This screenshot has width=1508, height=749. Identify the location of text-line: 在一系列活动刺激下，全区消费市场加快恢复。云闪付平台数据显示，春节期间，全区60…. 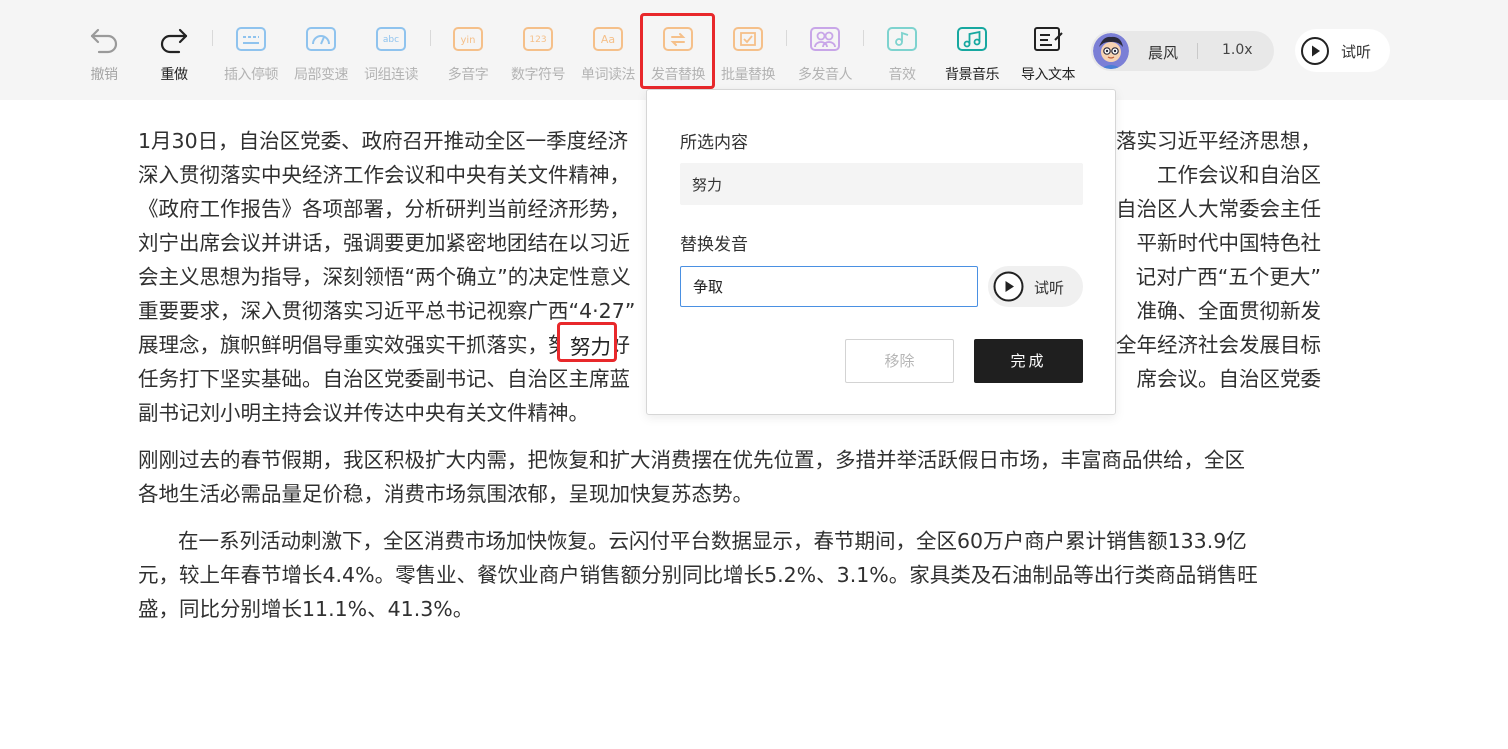
(712, 541).